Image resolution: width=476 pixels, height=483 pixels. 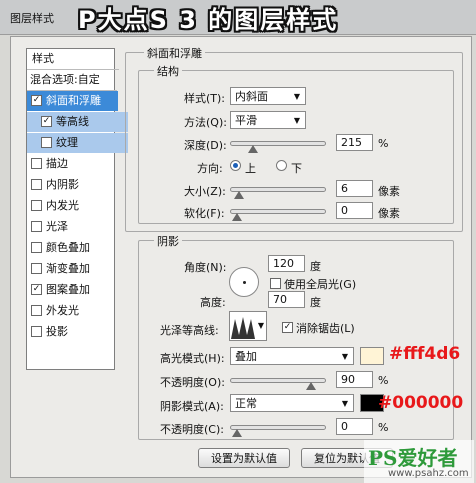 I want to click on style-dropdown: 内斜面 ▼, so click(x=268, y=96).